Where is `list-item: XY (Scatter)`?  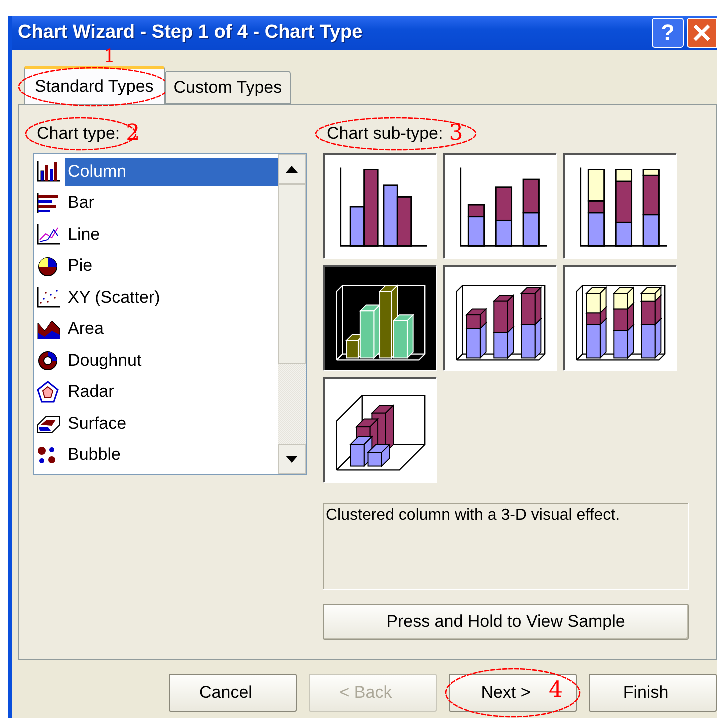 list-item: XY (Scatter) is located at coordinates (171, 298).